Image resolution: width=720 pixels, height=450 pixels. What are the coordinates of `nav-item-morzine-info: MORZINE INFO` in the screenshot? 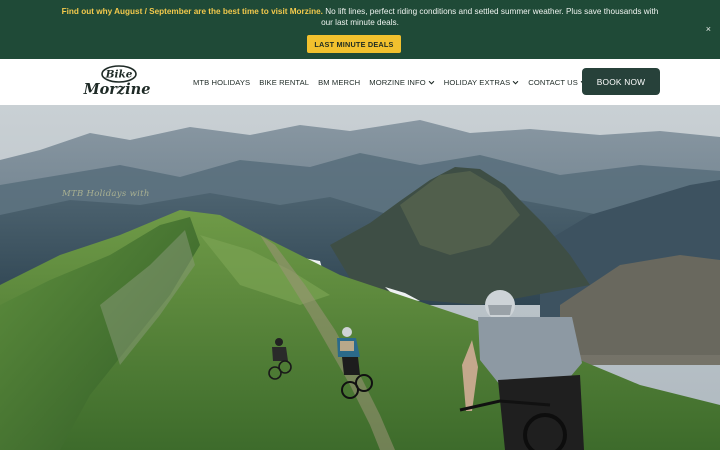 It's located at (402, 82).